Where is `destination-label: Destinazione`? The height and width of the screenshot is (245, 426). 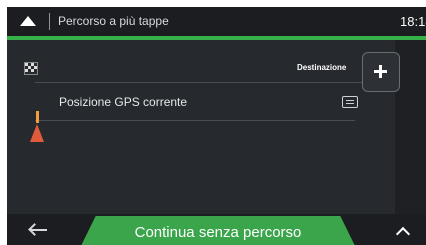
destination-label: Destinazione is located at coordinates (322, 67).